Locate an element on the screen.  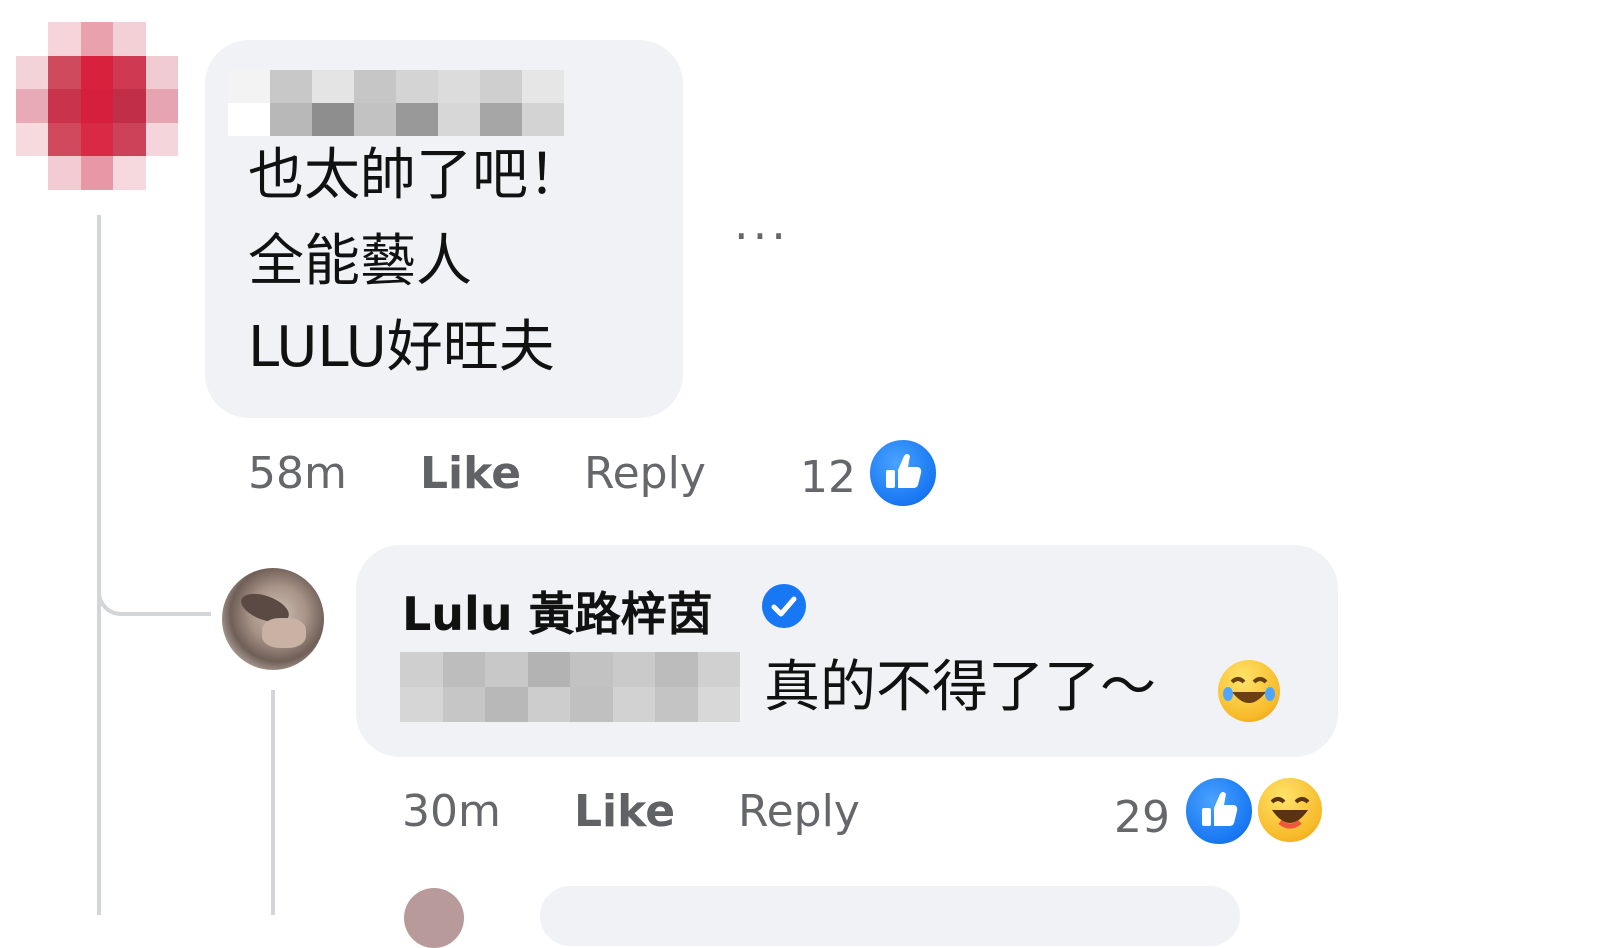
comment-timestamp: 58m is located at coordinates (297, 473).